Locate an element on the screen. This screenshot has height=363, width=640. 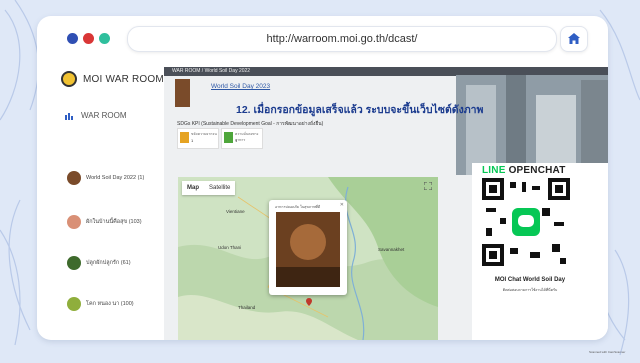
brand: MOI WAR ROOM is located at coordinates (112, 79).